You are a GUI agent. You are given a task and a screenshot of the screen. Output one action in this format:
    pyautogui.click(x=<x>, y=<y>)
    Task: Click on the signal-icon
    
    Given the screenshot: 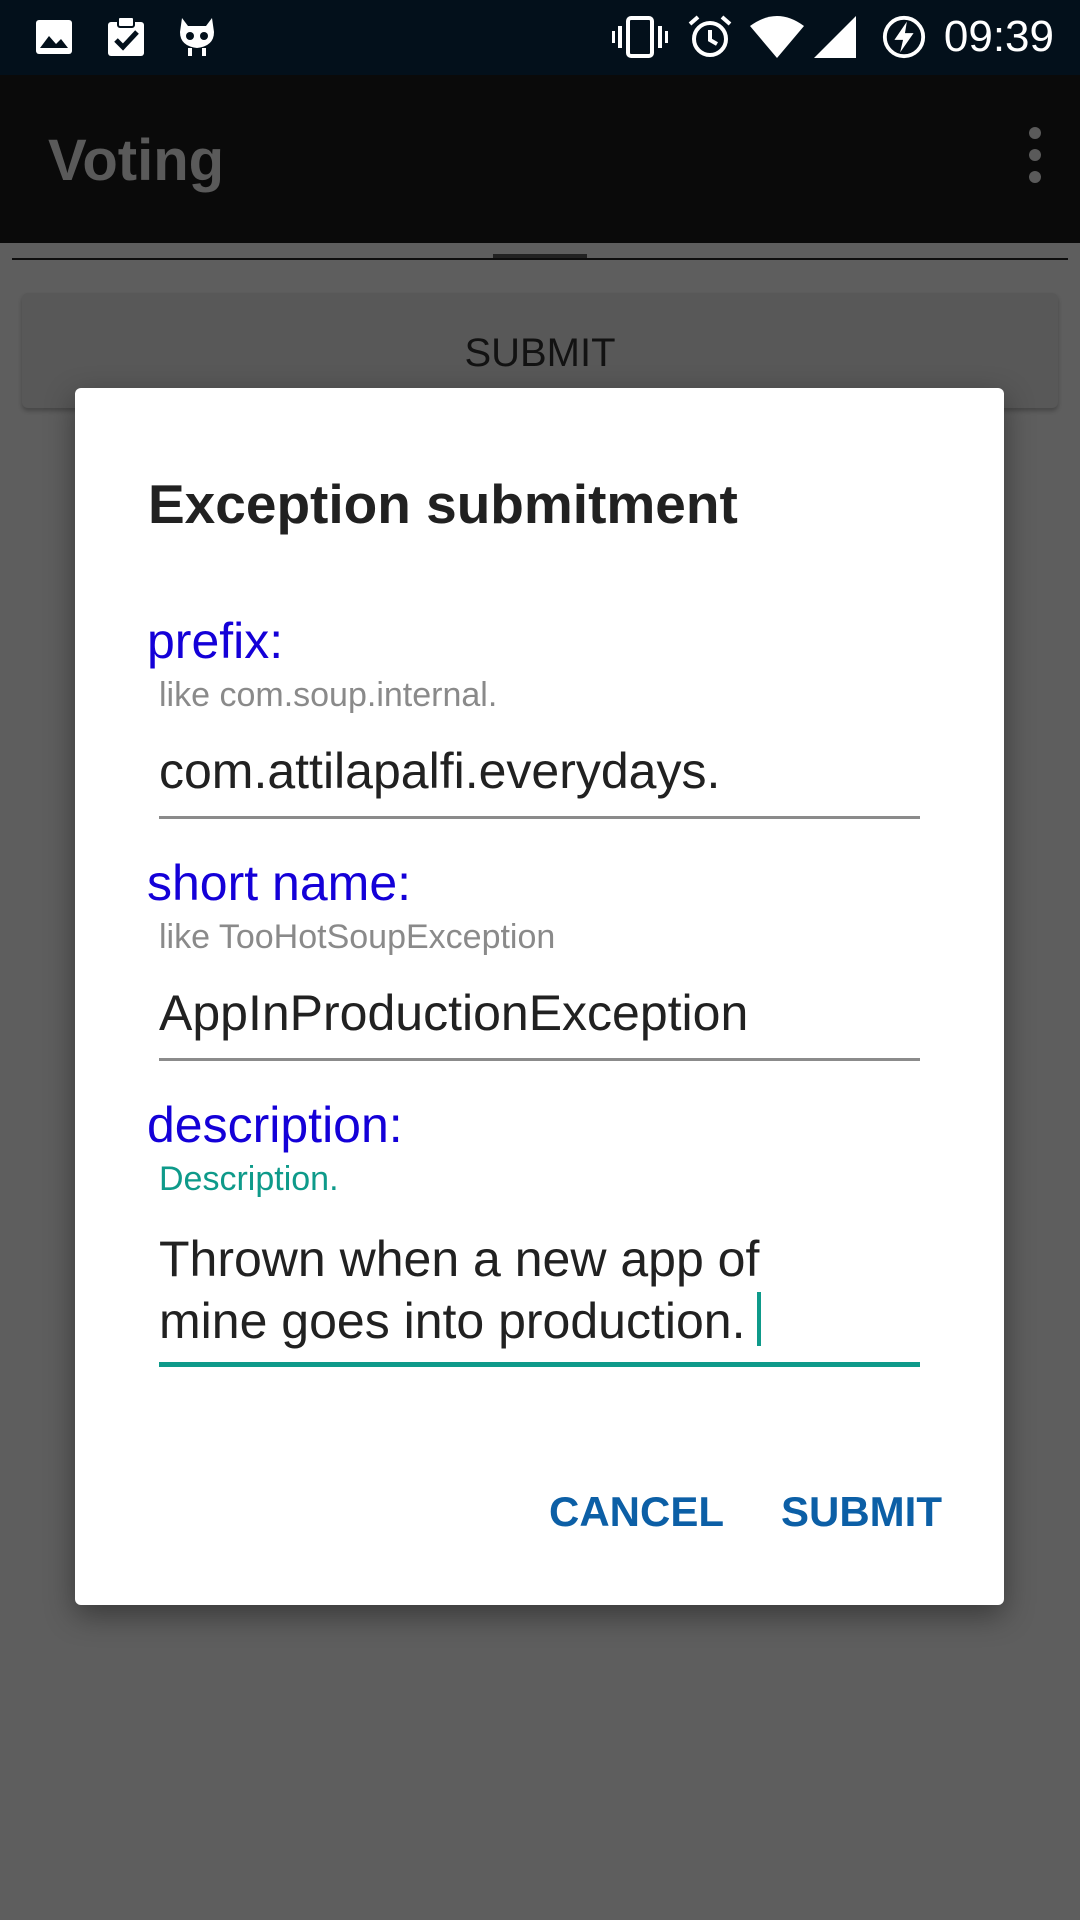 What is the action you would take?
    pyautogui.click(x=835, y=37)
    